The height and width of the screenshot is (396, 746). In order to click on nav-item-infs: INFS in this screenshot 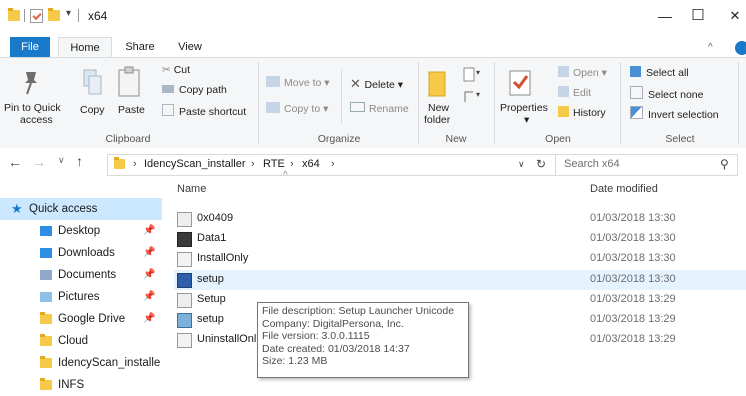, I will do `click(80, 385)`.